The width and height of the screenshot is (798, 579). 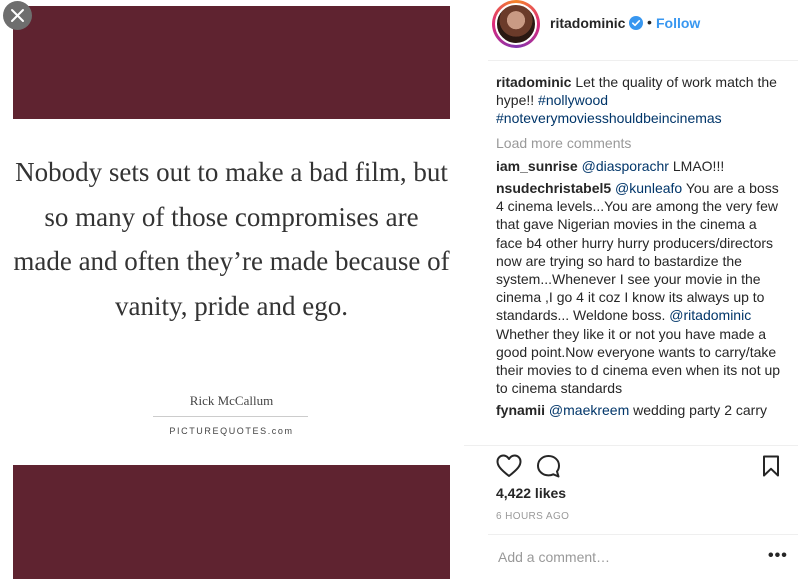 What do you see at coordinates (553, 188) in the screenshot?
I see `comment-username: nsudechristabel5` at bounding box center [553, 188].